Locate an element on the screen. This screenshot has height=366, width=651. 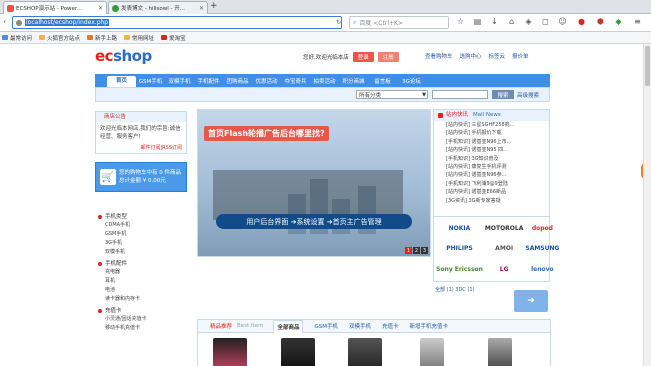
reading-list-icon: ▤ is located at coordinates (477, 21).